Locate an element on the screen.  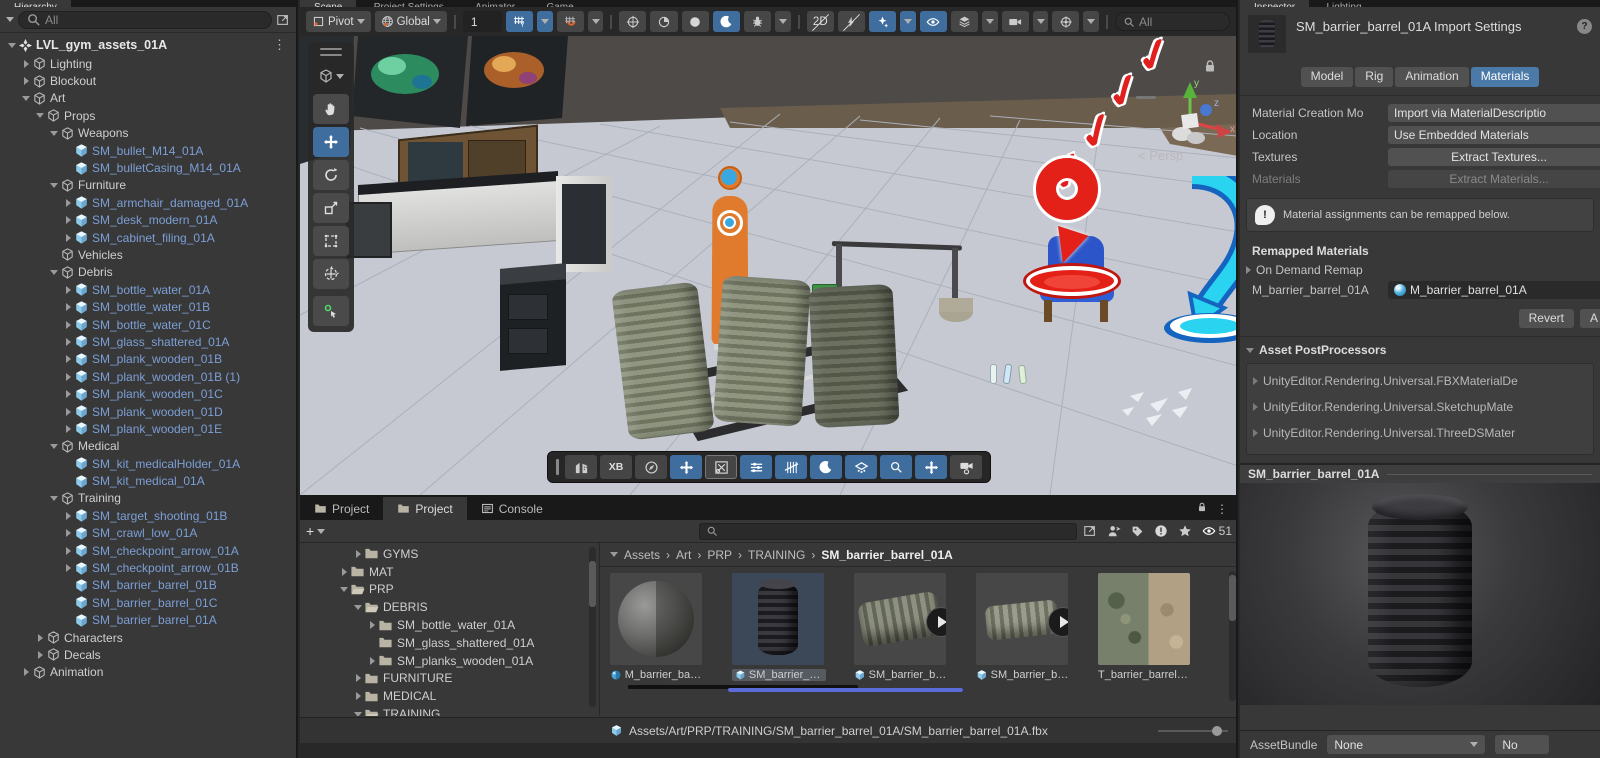
tab-inspector: Inspector is located at coordinates (1275, 3).